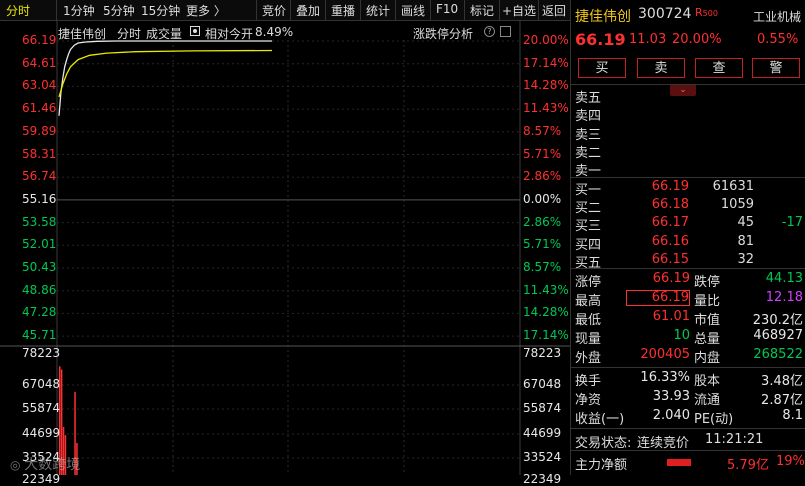 The image size is (805, 486). Describe the element at coordinates (413, 10) in the screenshot. I see `draw-line-button: 画线` at that location.